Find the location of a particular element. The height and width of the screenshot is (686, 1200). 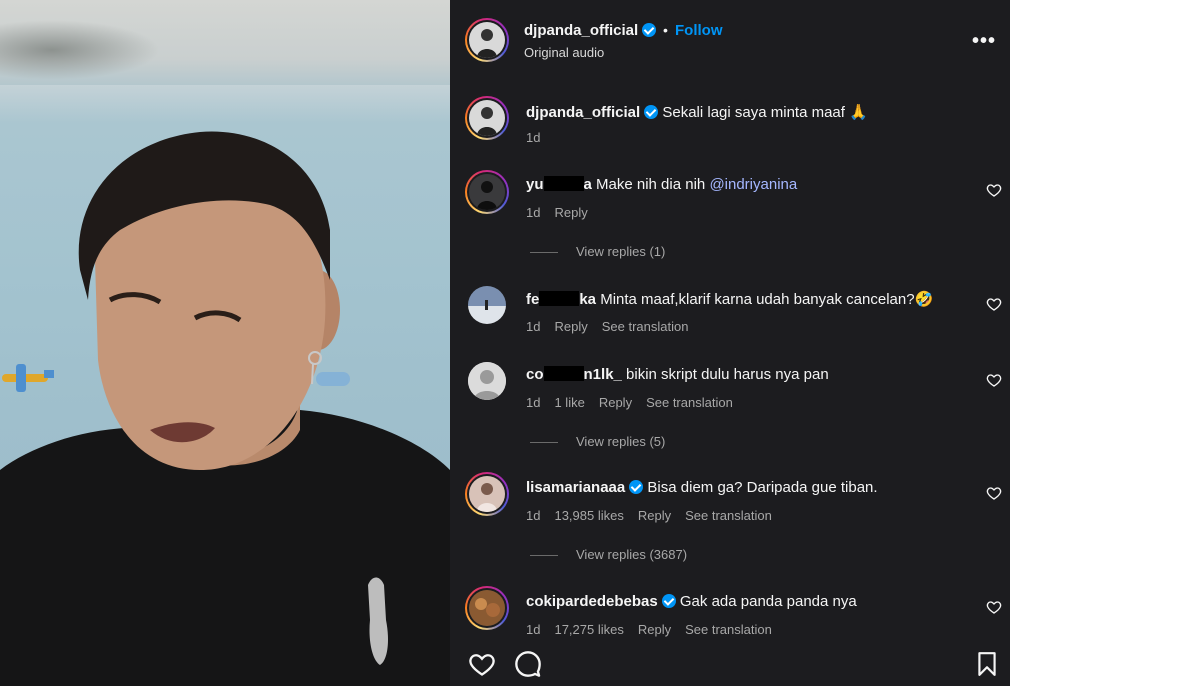

caption-avatar-photo is located at coordinates (487, 118).